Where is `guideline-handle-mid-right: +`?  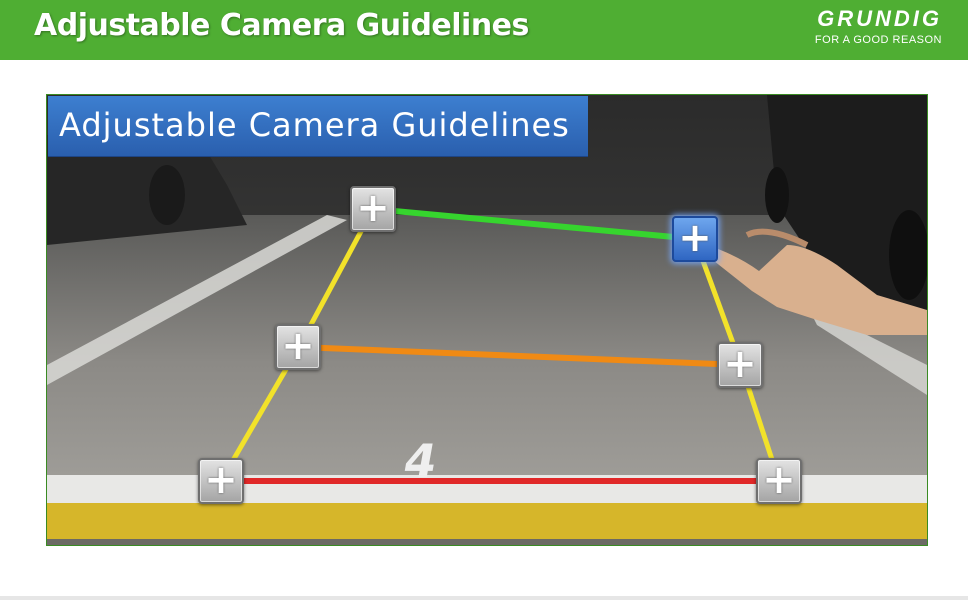
guideline-handle-mid-right: + is located at coordinates (740, 365).